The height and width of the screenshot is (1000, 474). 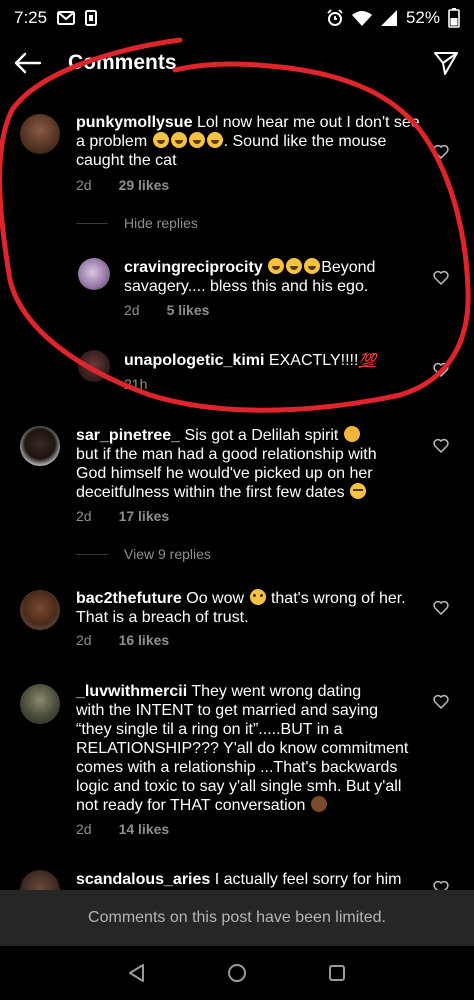 What do you see at coordinates (318, 804) in the screenshot?
I see `facepalm-emoji-icon` at bounding box center [318, 804].